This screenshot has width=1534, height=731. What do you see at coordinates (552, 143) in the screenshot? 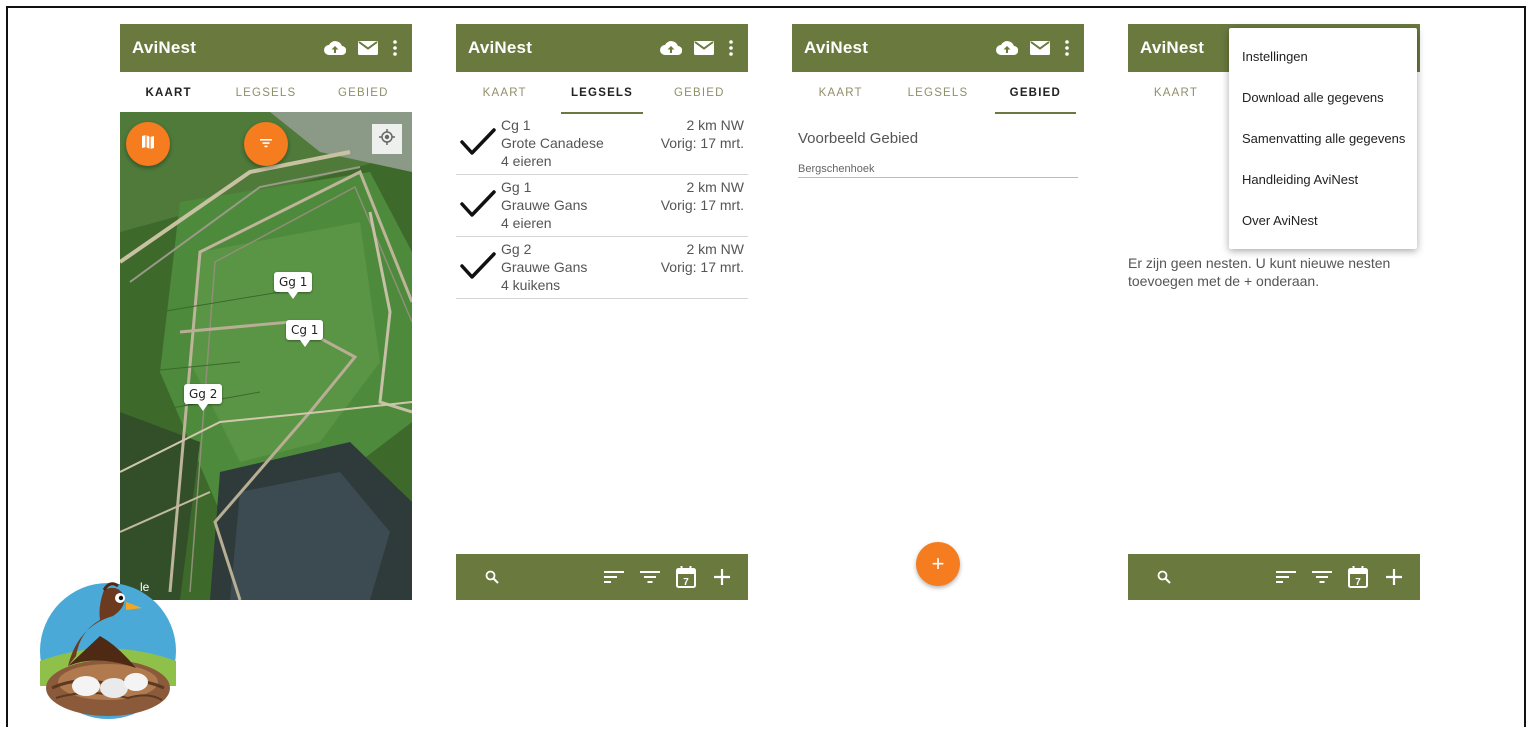
I see `nest-species: Grote Canadese` at bounding box center [552, 143].